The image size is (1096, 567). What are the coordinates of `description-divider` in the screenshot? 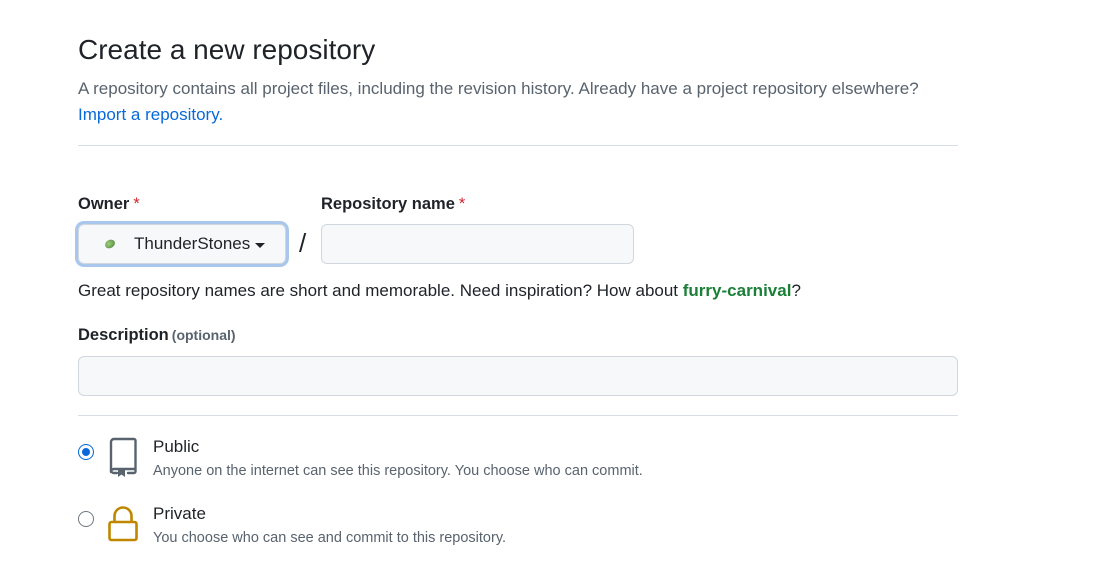 It's located at (518, 415).